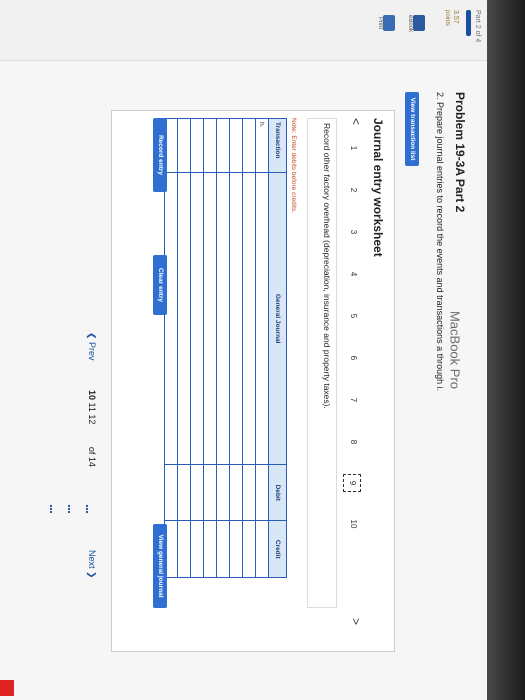  What do you see at coordinates (353, 148) in the screenshot?
I see `nav-number-1: 1` at bounding box center [353, 148].